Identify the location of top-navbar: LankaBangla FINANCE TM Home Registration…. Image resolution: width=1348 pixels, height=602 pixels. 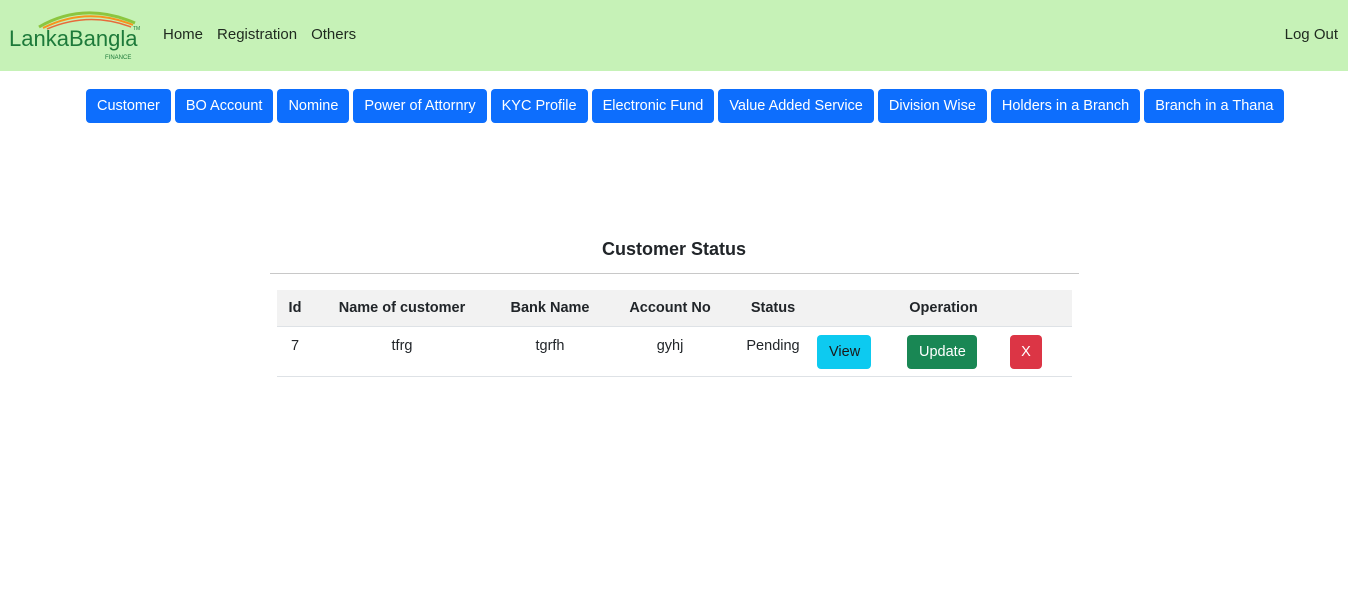
(674, 35).